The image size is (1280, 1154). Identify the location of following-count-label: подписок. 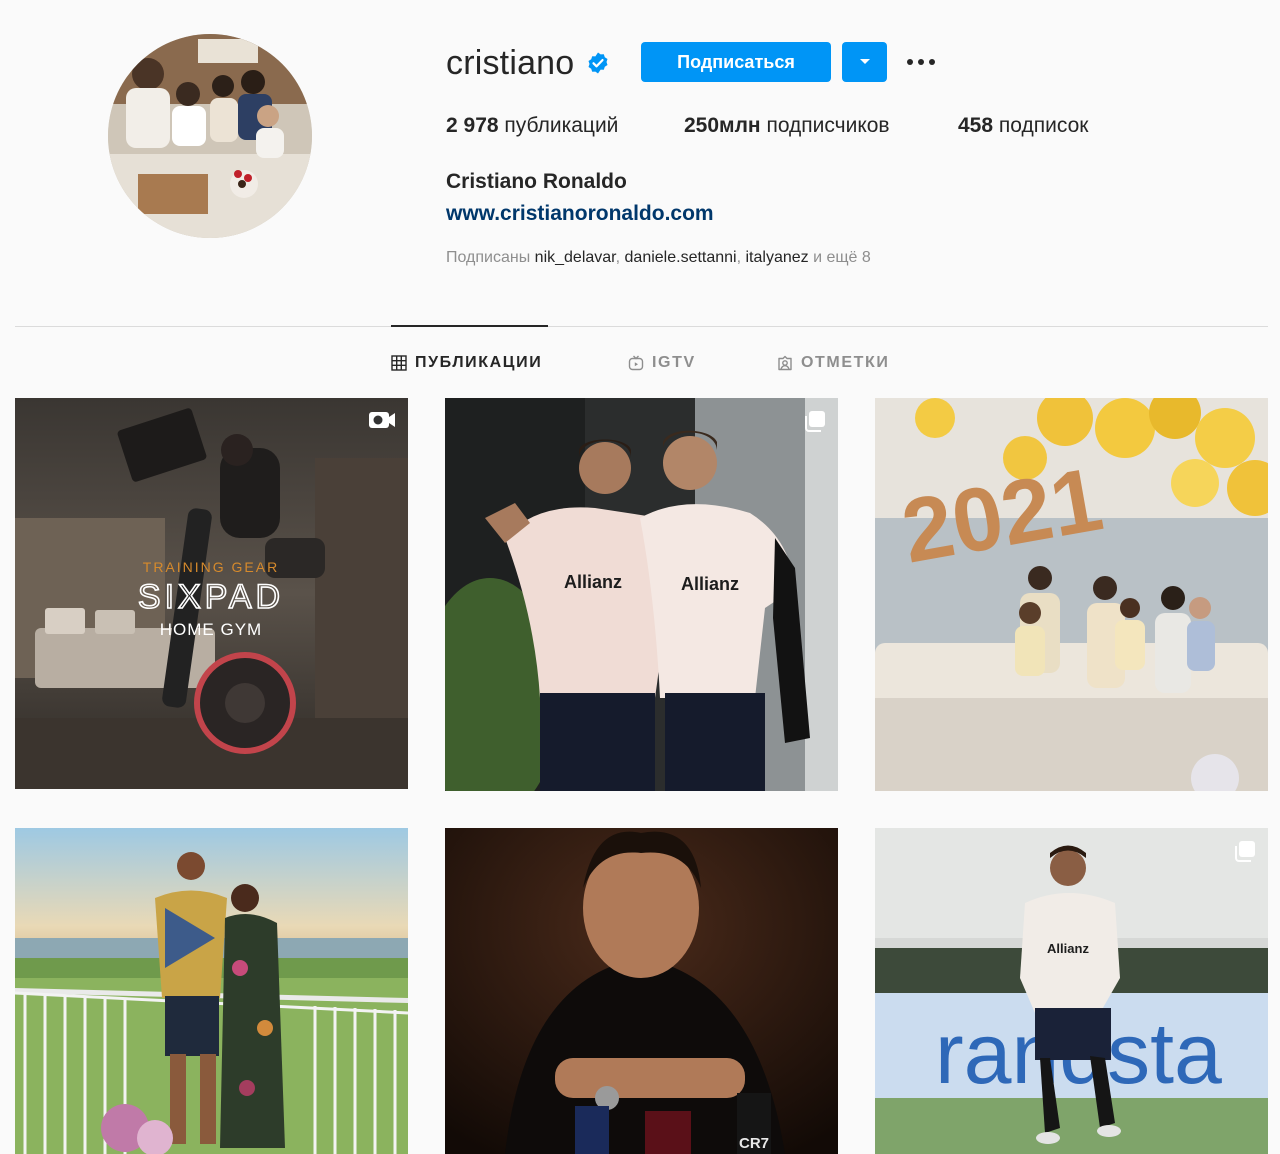
(1043, 125).